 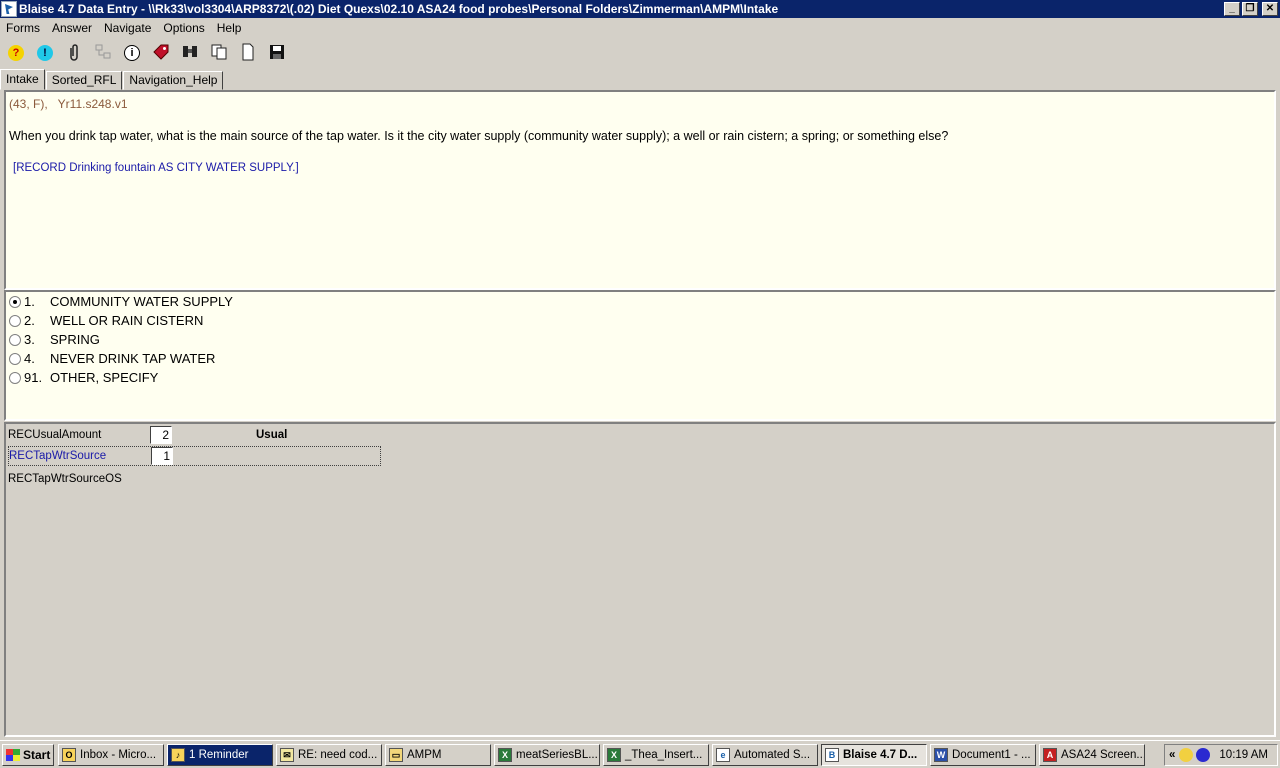 What do you see at coordinates (127, 28) in the screenshot?
I see `menu-navigate: Navigate` at bounding box center [127, 28].